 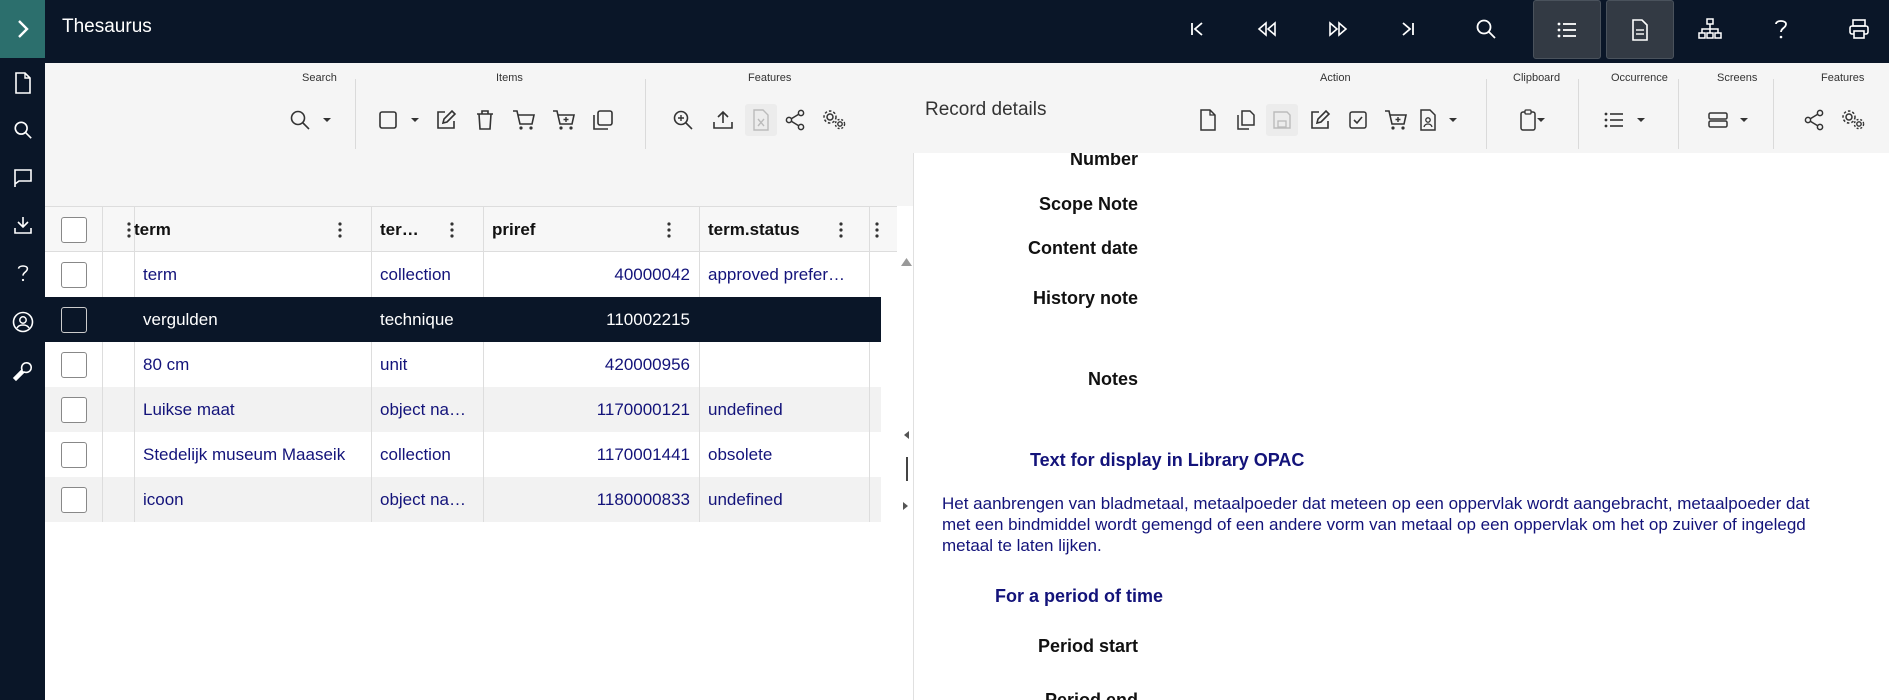 I want to click on record-settings-button, so click(x=1854, y=120).